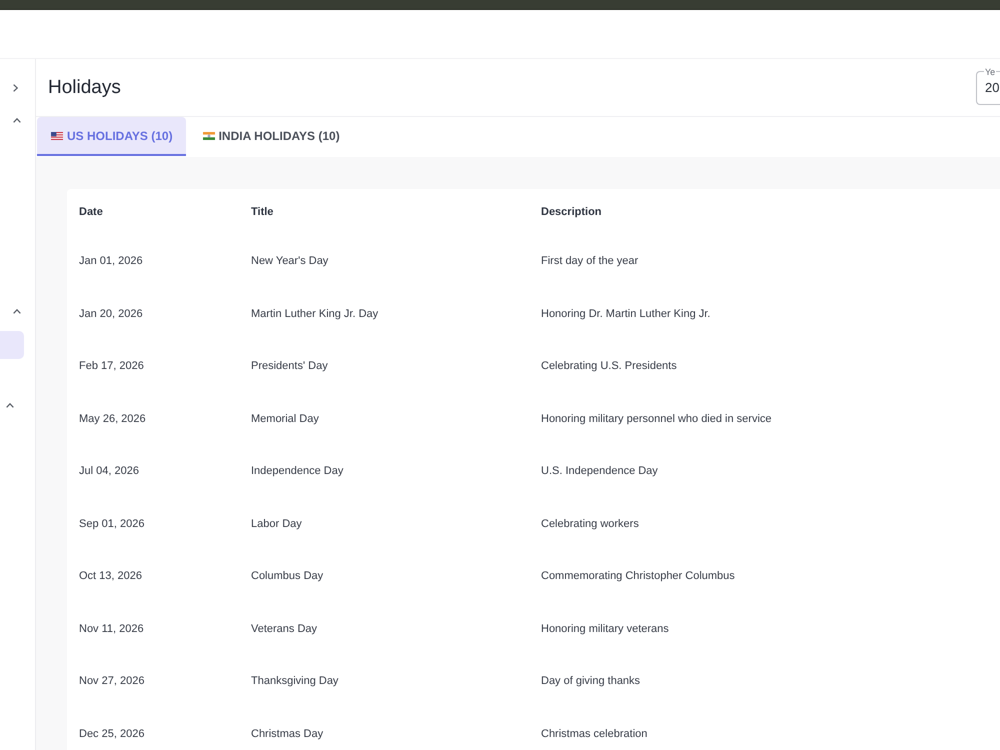 The image size is (1000, 750). What do you see at coordinates (270, 136) in the screenshot?
I see `tab: INDIA HOLIDAYS (10)` at bounding box center [270, 136].